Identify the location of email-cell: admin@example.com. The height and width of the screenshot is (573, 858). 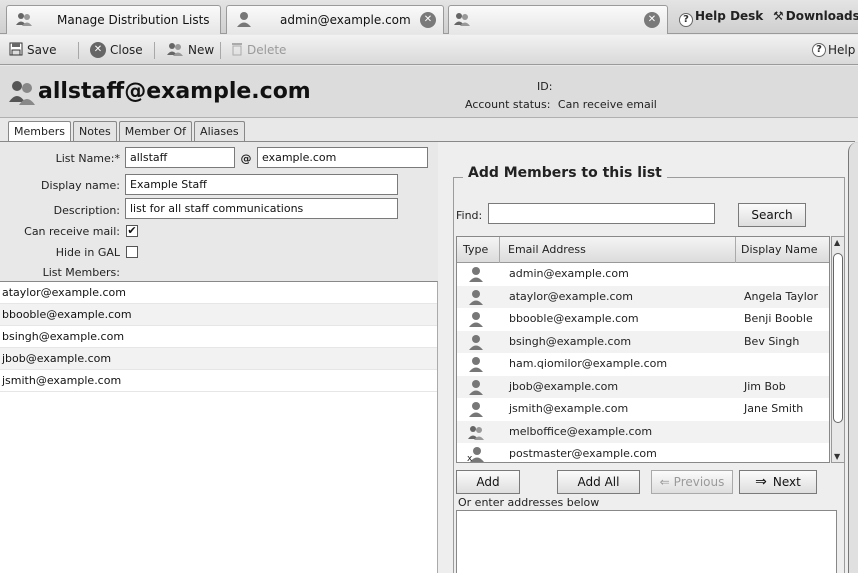
(569, 273).